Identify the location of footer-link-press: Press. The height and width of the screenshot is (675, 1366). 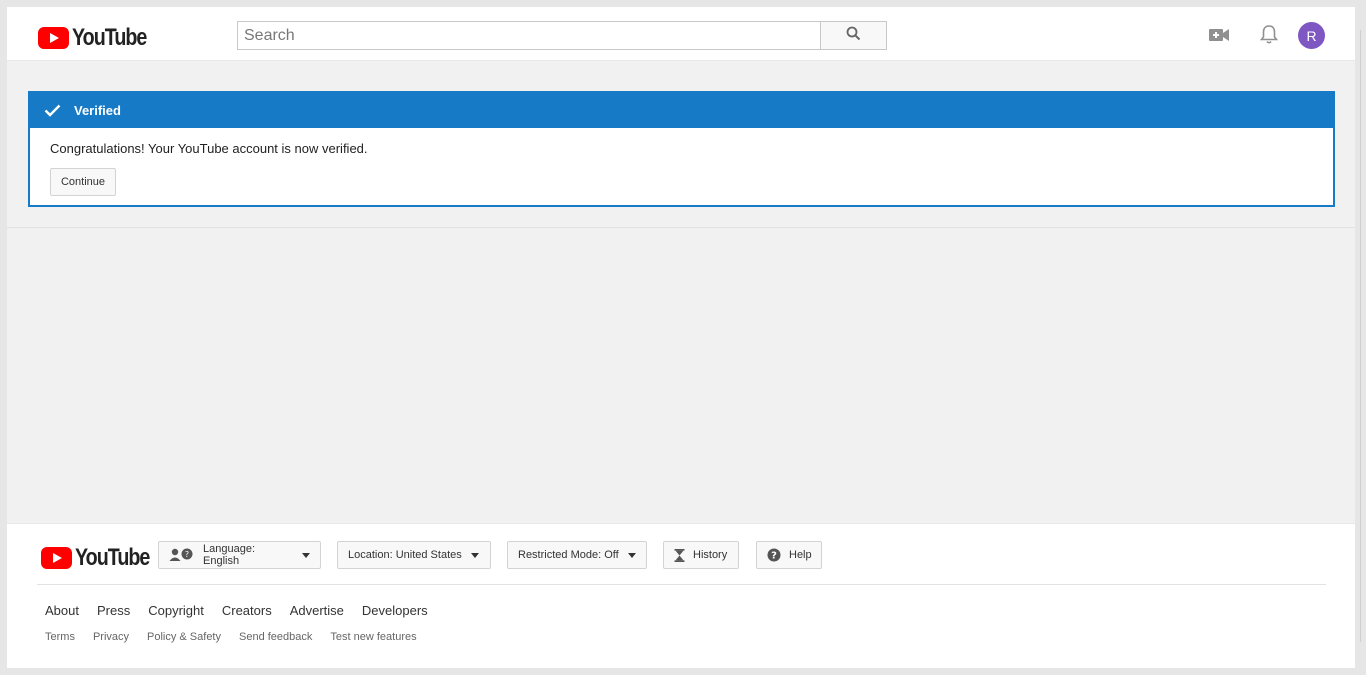
(113, 610).